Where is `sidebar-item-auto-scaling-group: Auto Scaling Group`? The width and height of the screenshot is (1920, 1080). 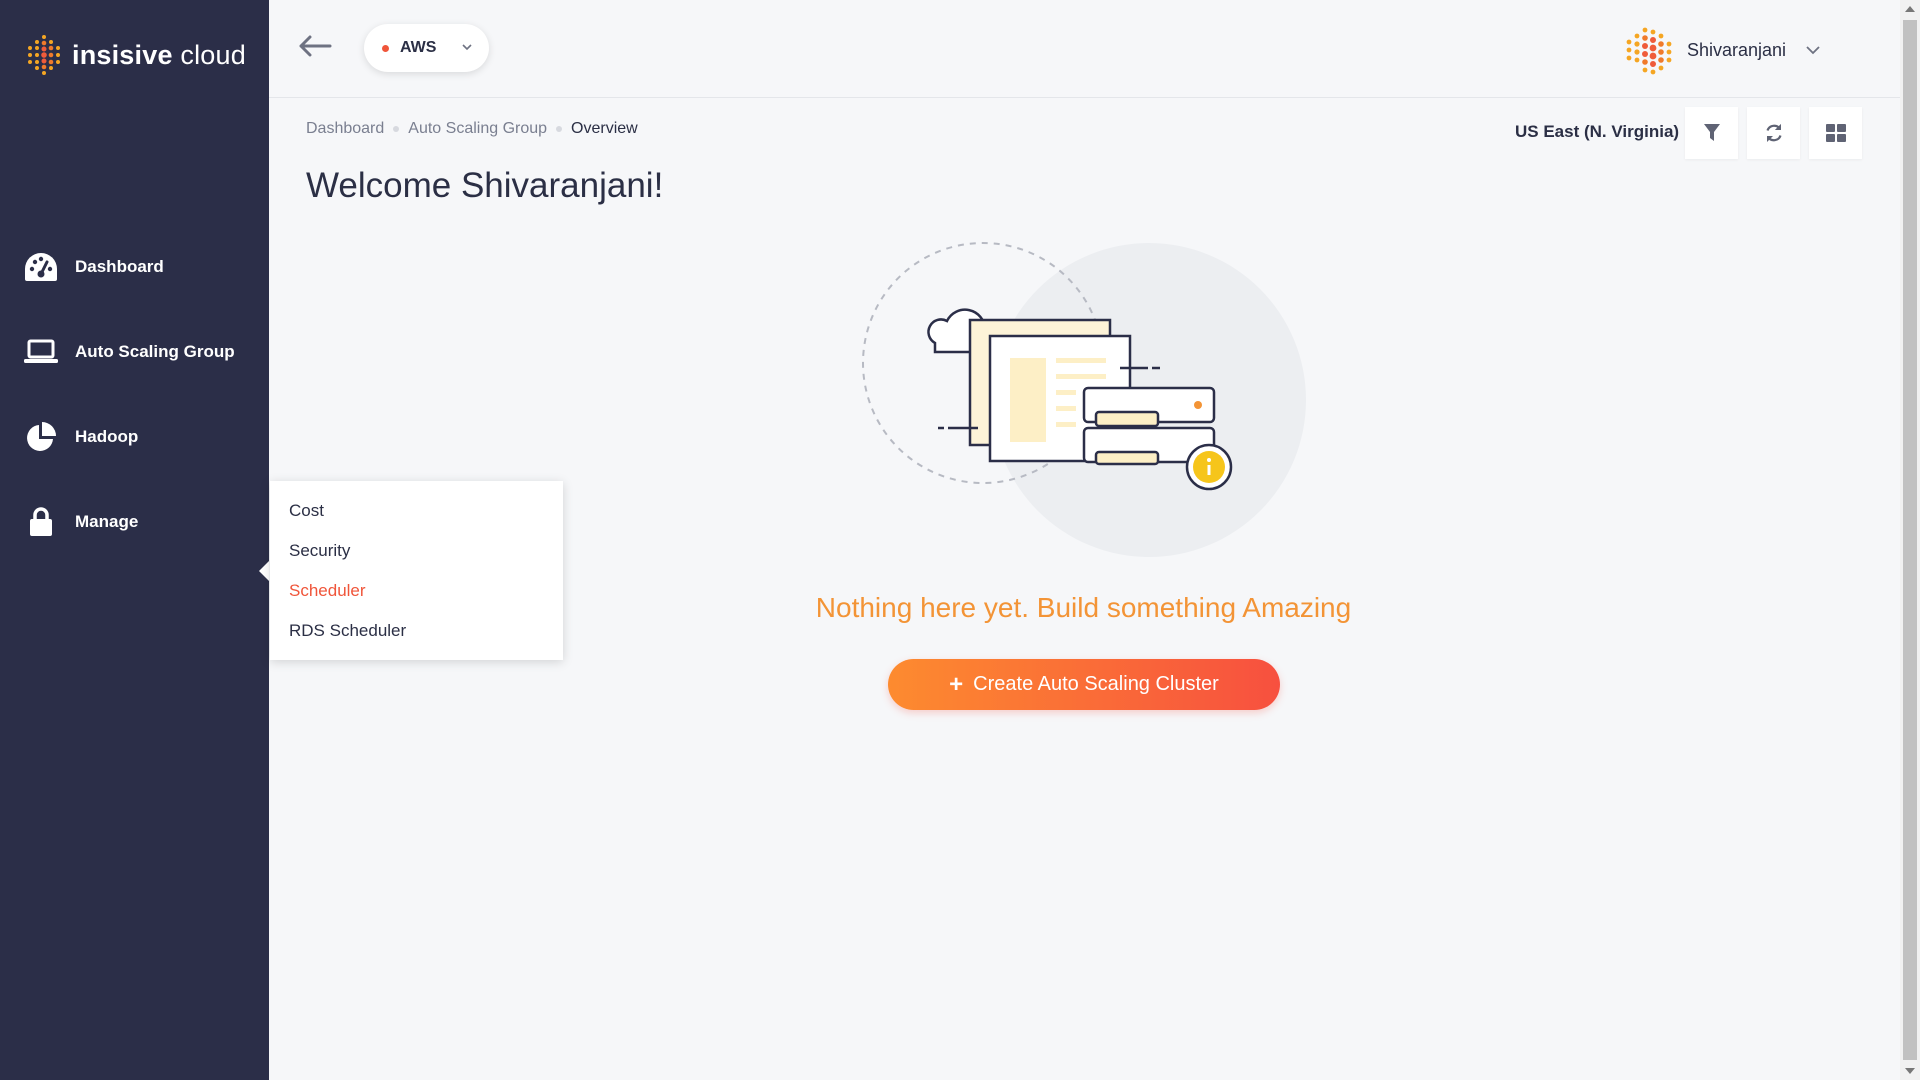
sidebar-item-auto-scaling-group: Auto Scaling Group is located at coordinates (134, 352).